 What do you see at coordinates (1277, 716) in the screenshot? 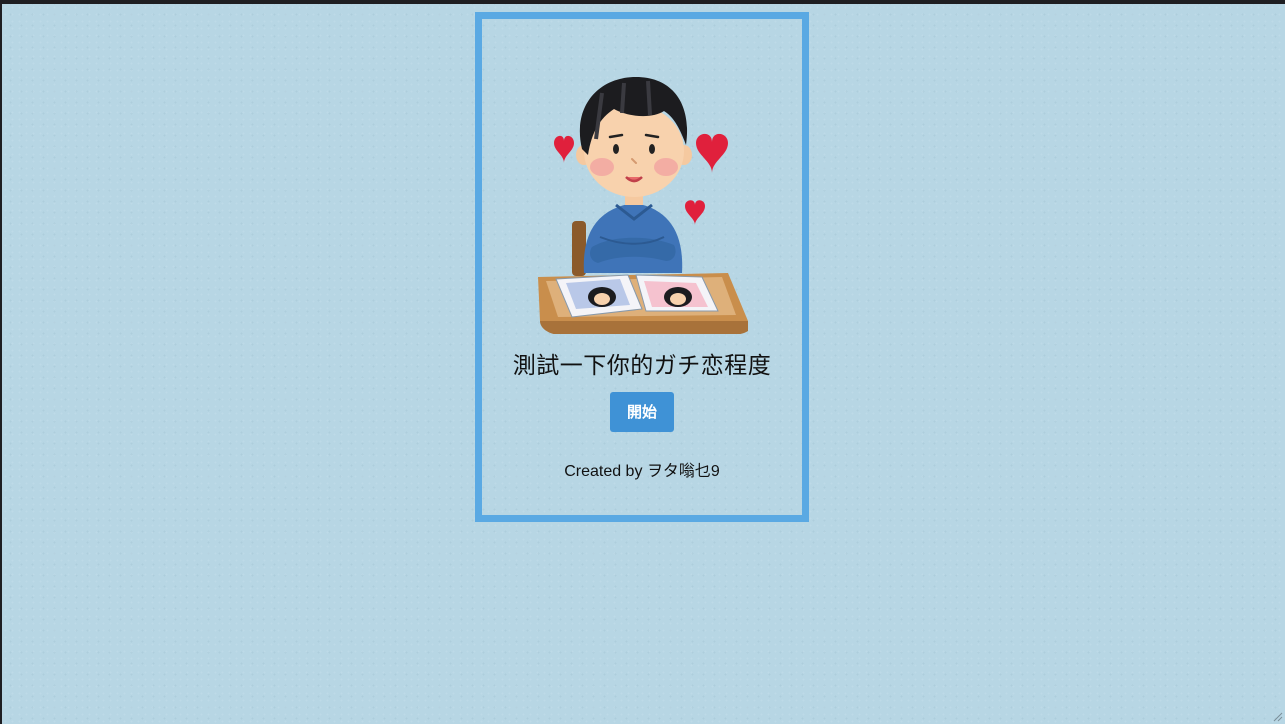
I see `resize-grip-icon` at bounding box center [1277, 716].